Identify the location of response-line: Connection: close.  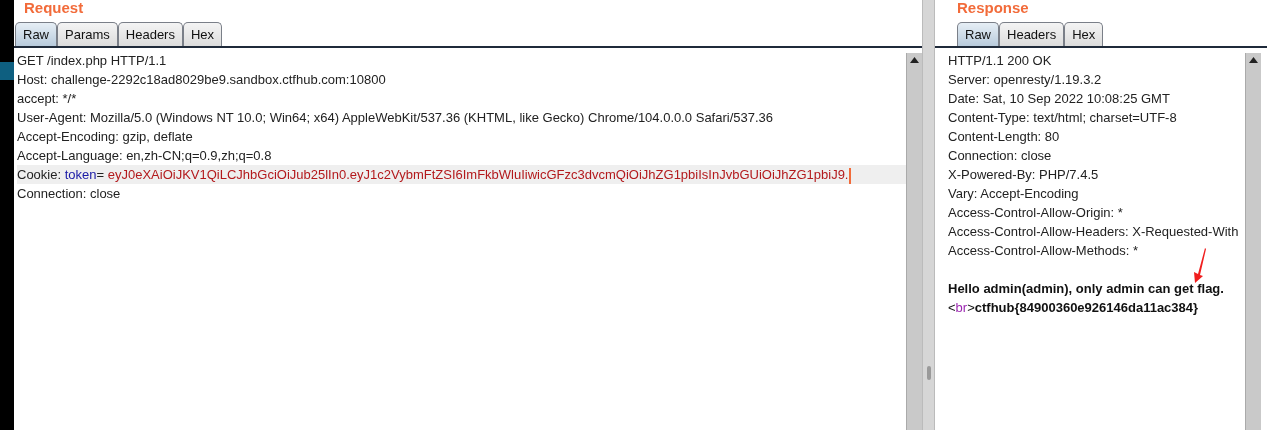
(1000, 156).